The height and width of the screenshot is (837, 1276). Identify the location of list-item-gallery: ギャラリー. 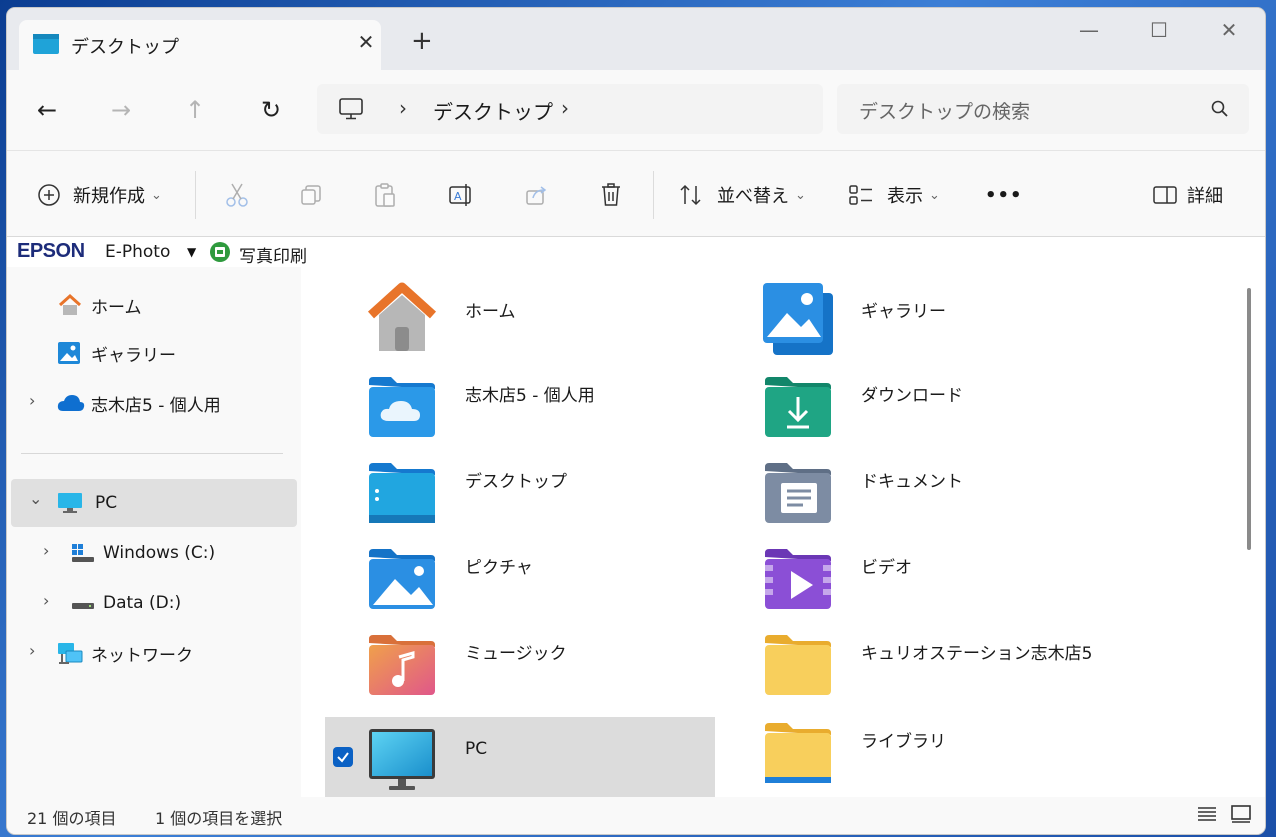
(916, 314).